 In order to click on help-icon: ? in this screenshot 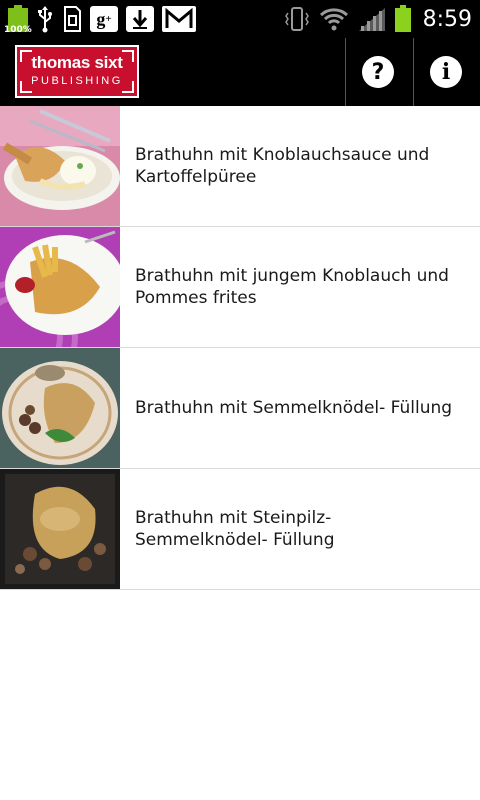, I will do `click(378, 72)`.